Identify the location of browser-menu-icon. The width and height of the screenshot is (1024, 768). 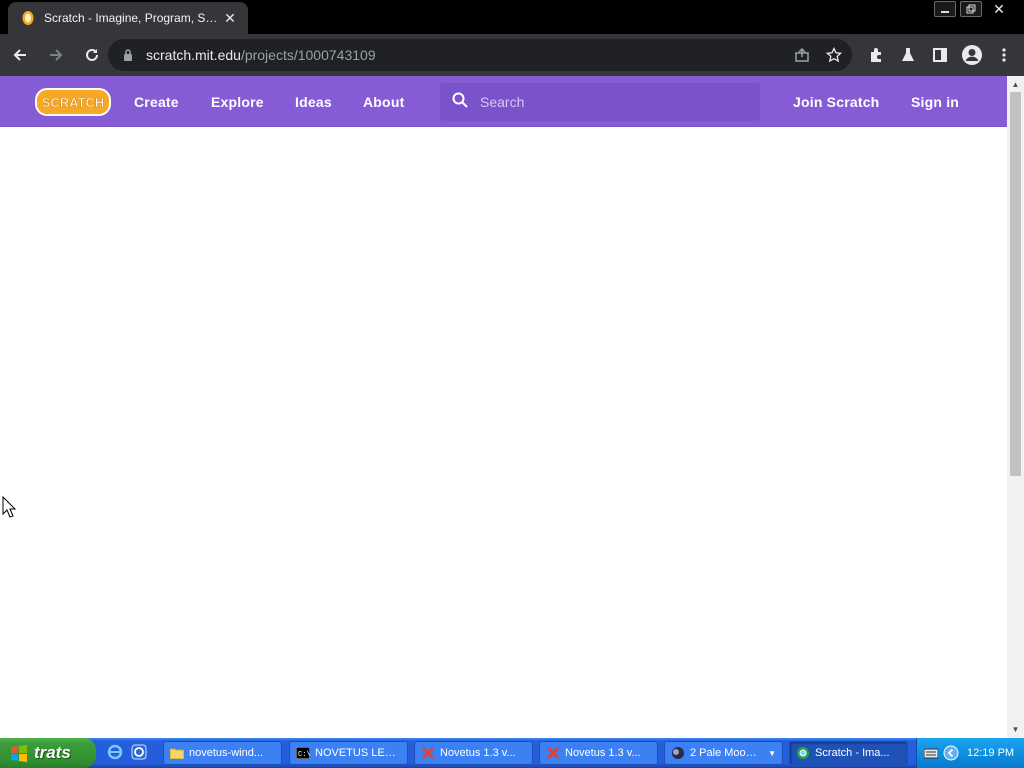
(1004, 55).